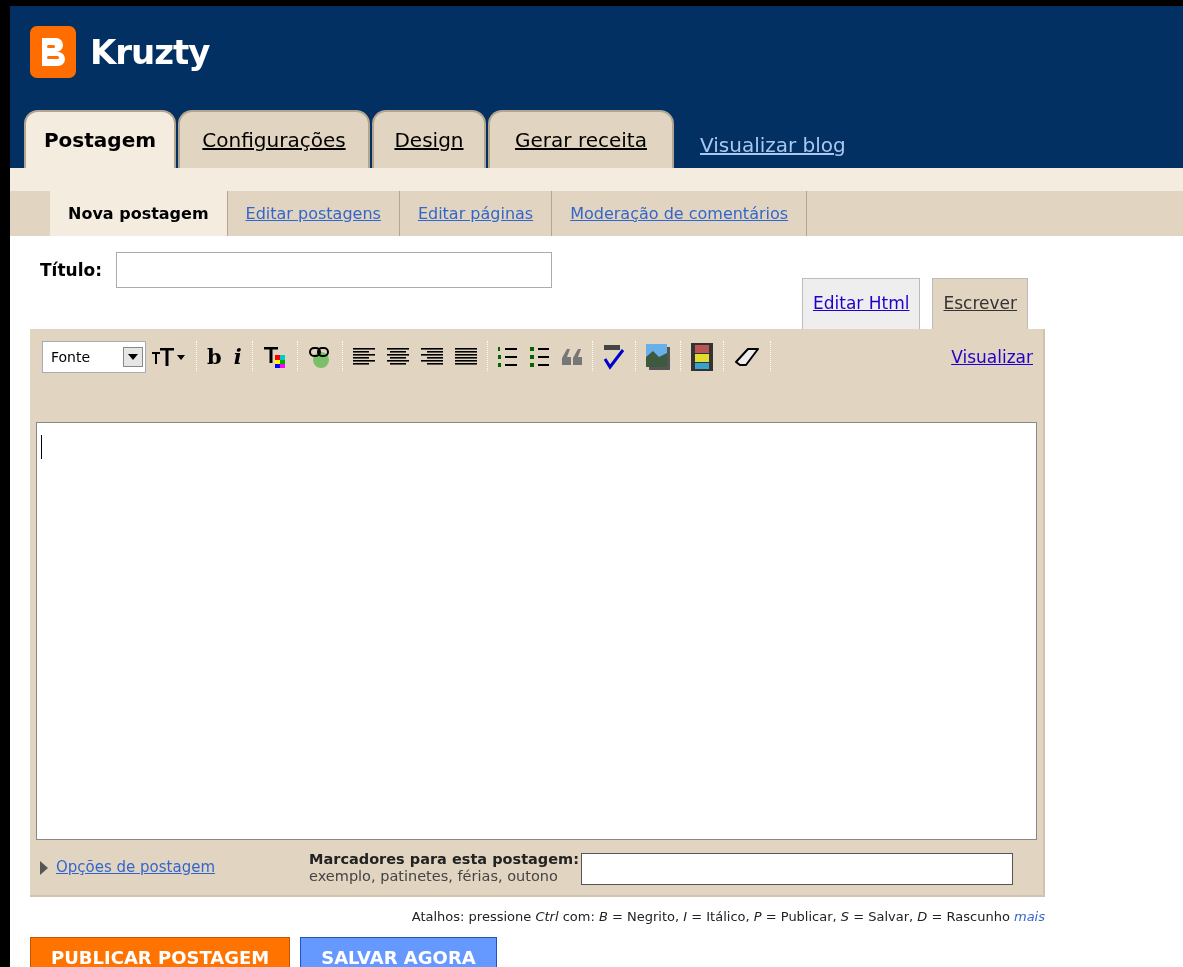 The image size is (1183, 967). I want to click on view-blog-link: Visualizar blog, so click(773, 145).